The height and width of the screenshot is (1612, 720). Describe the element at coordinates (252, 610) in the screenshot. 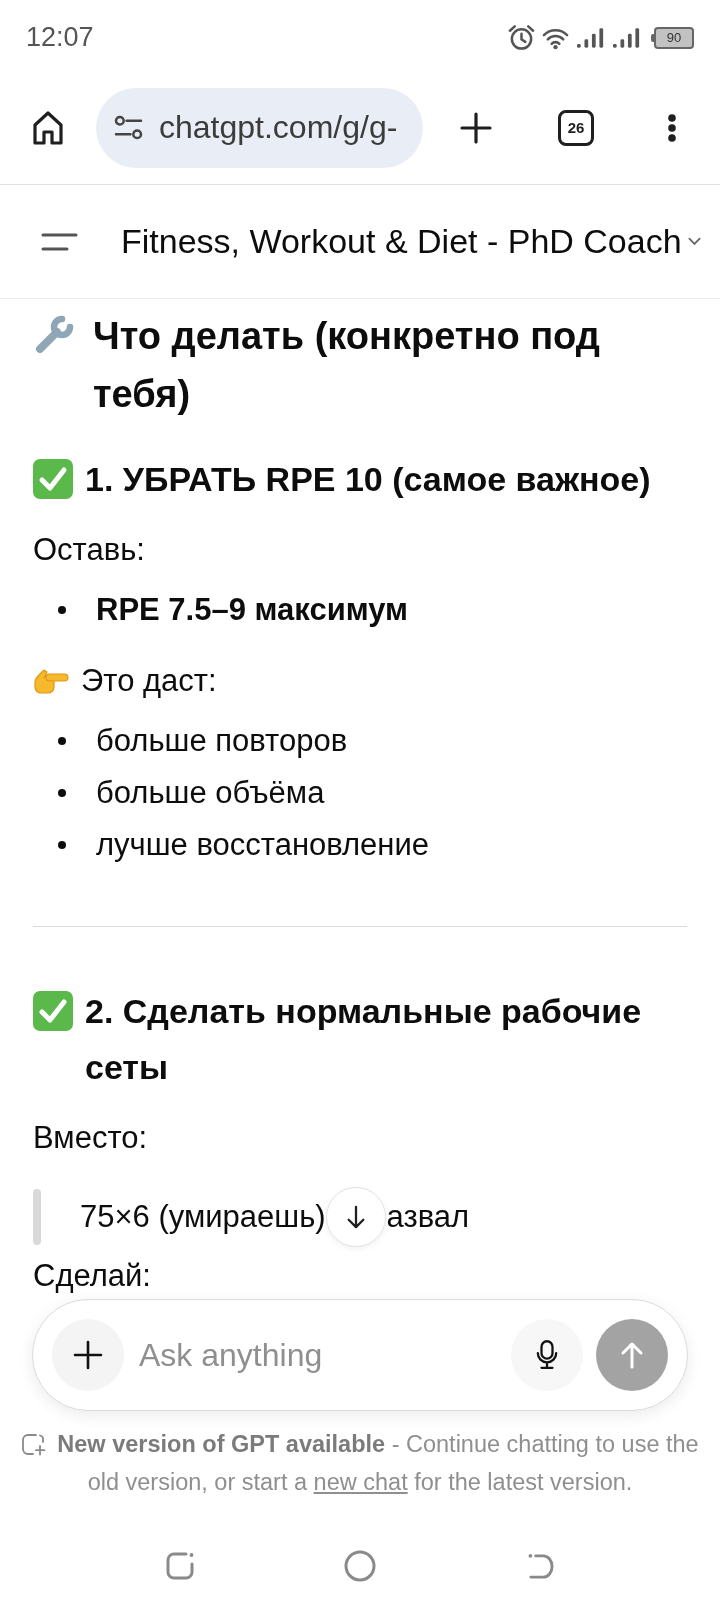

I see `list-item-text: RPE 7.5–9 максимум` at that location.